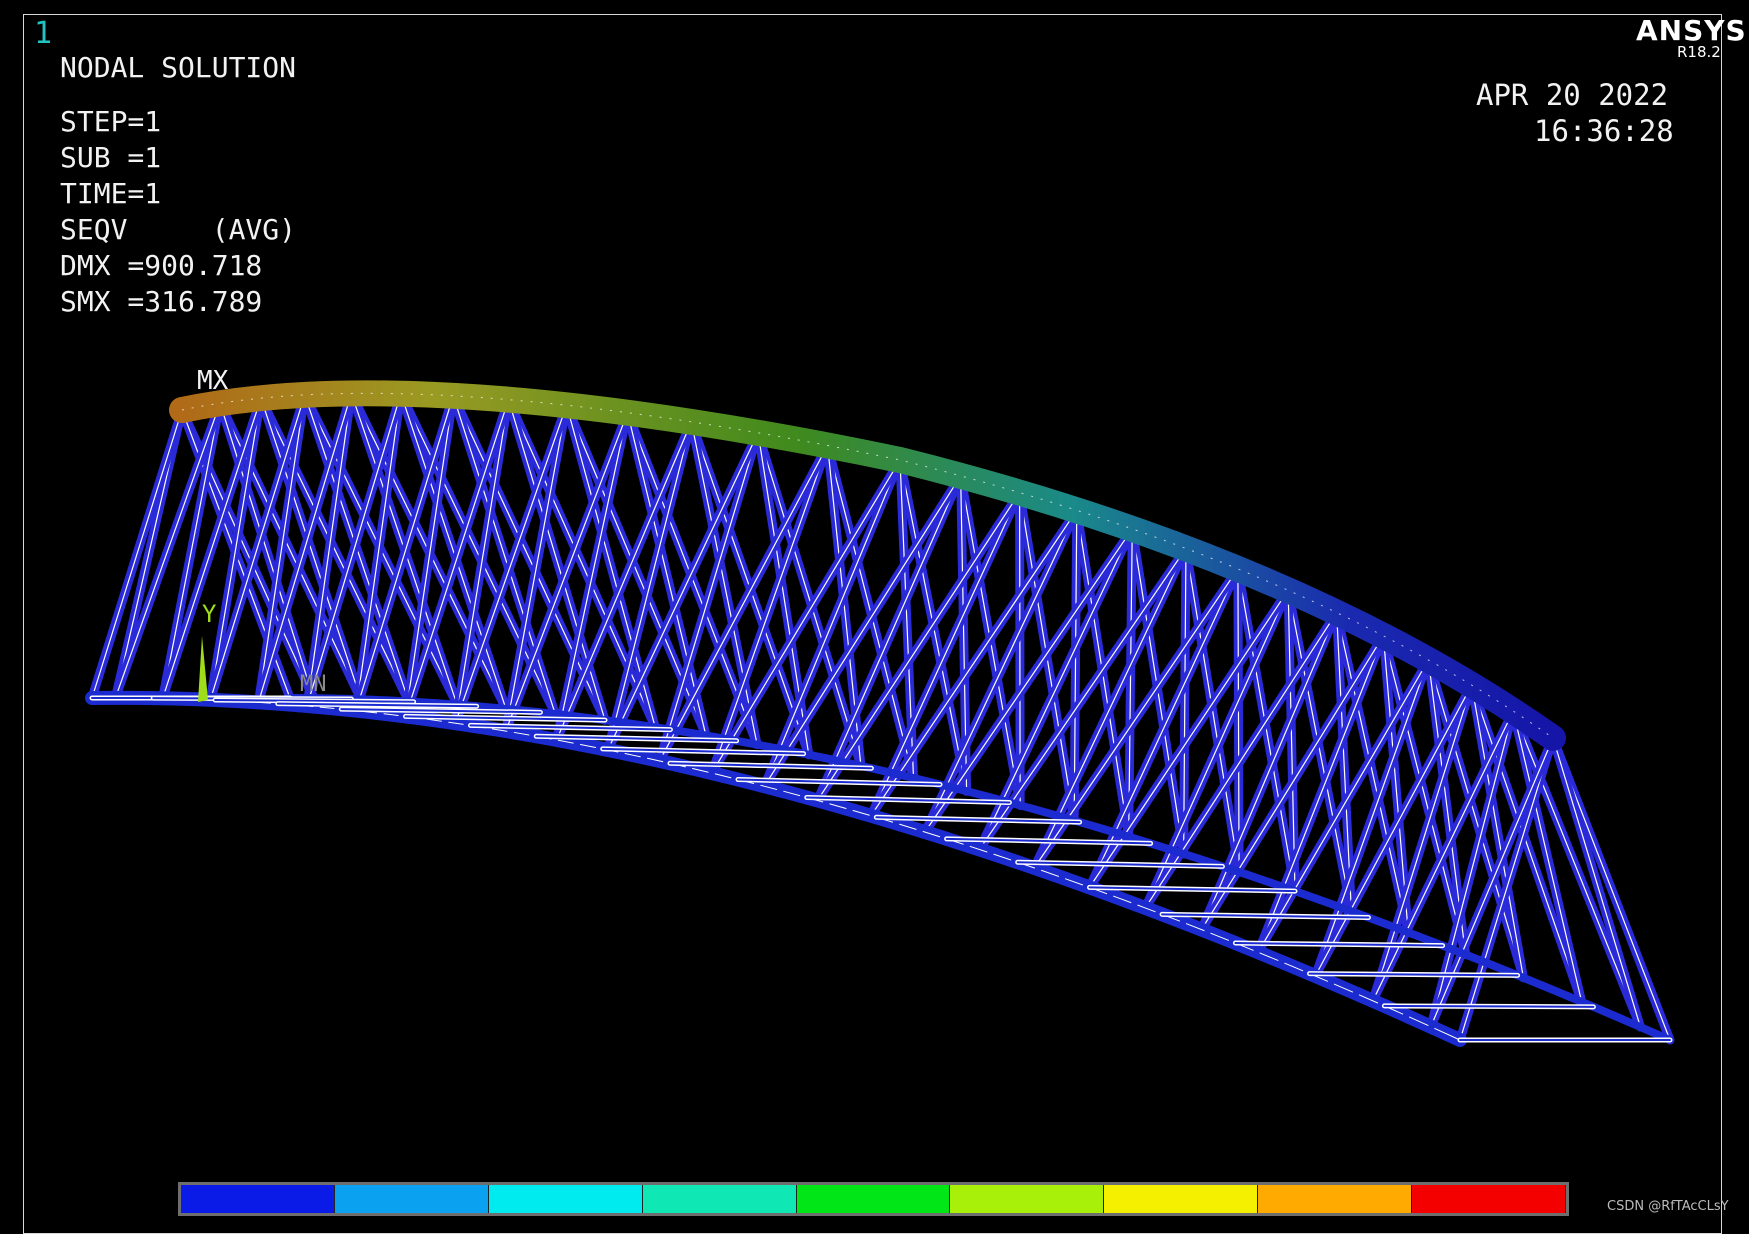  Describe the element at coordinates (212, 381) in the screenshot. I see `max-marker-label: MX` at that location.